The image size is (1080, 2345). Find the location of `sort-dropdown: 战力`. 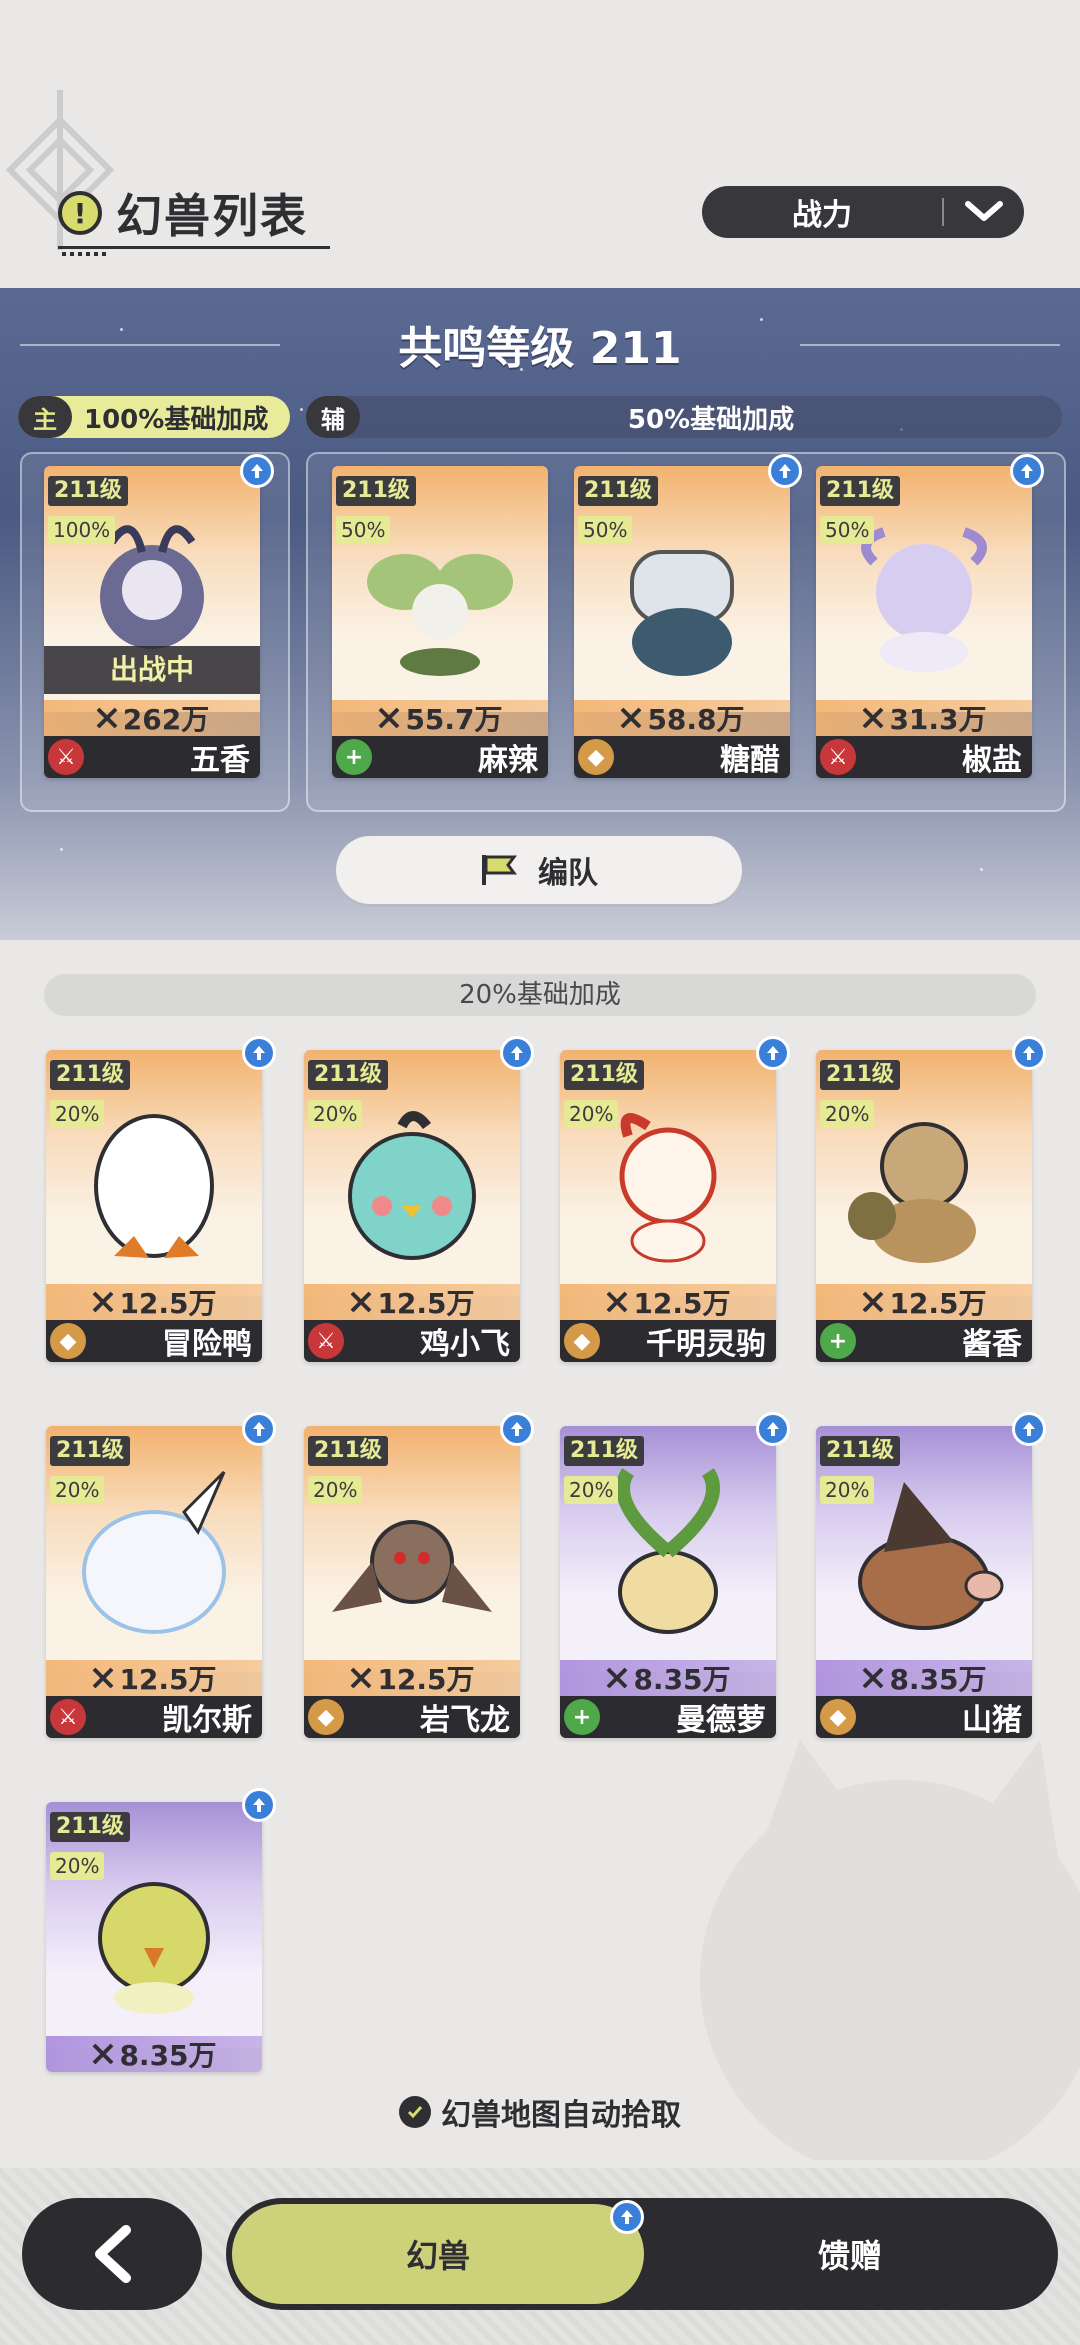

sort-dropdown: 战力 is located at coordinates (863, 212).